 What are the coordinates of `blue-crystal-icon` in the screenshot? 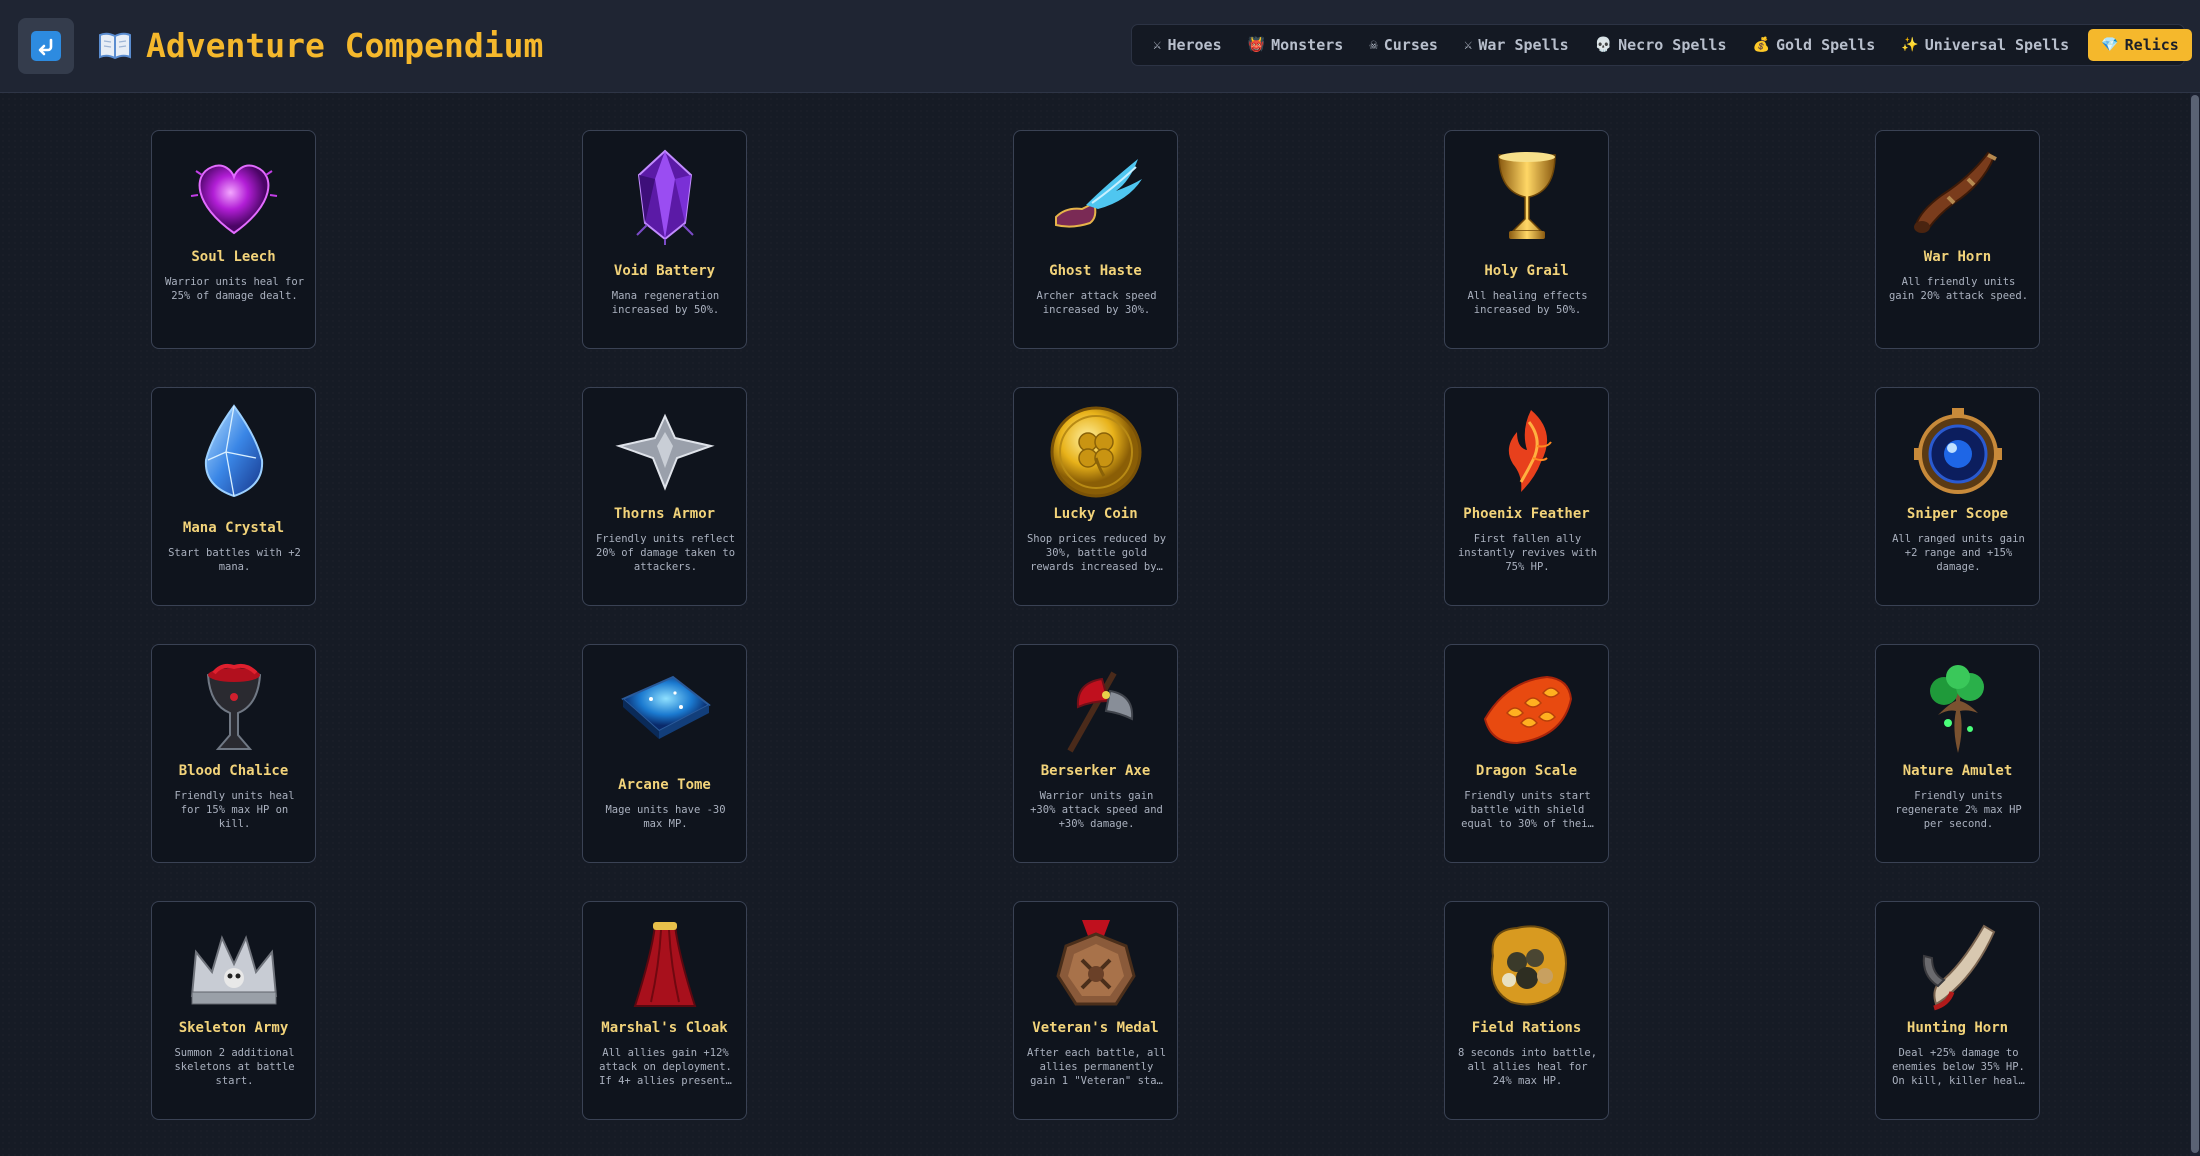 It's located at (234, 452).